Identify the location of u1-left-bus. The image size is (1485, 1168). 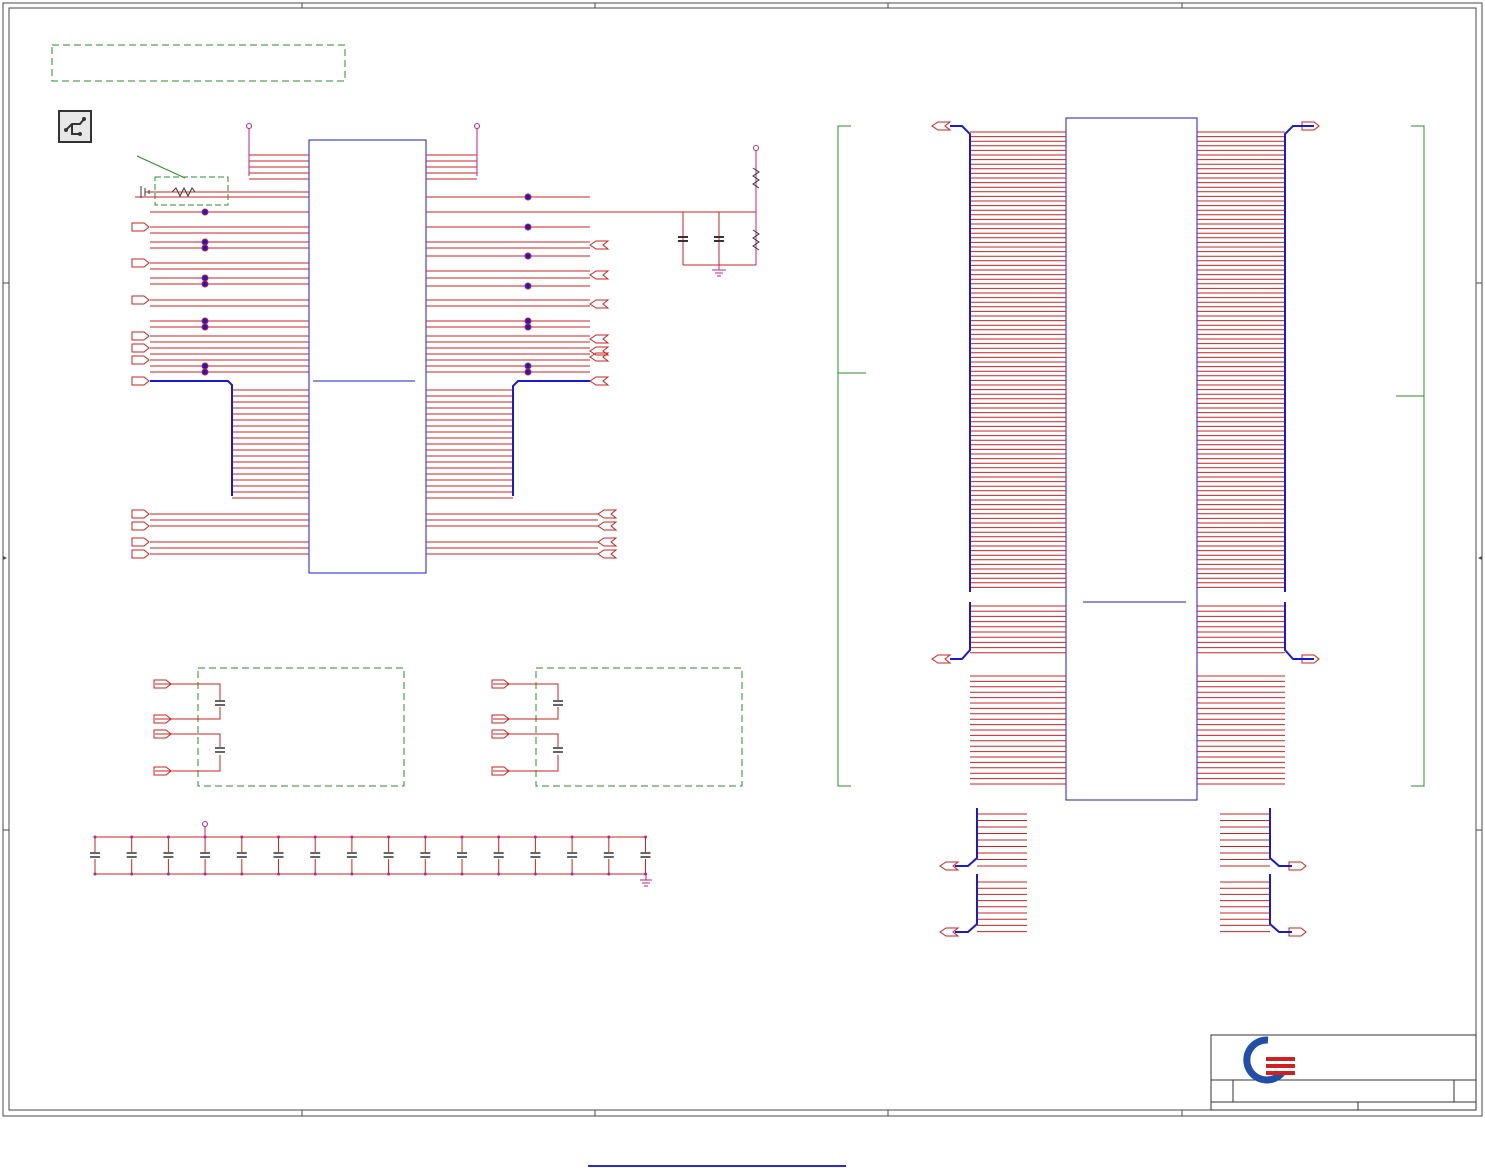
(191, 438).